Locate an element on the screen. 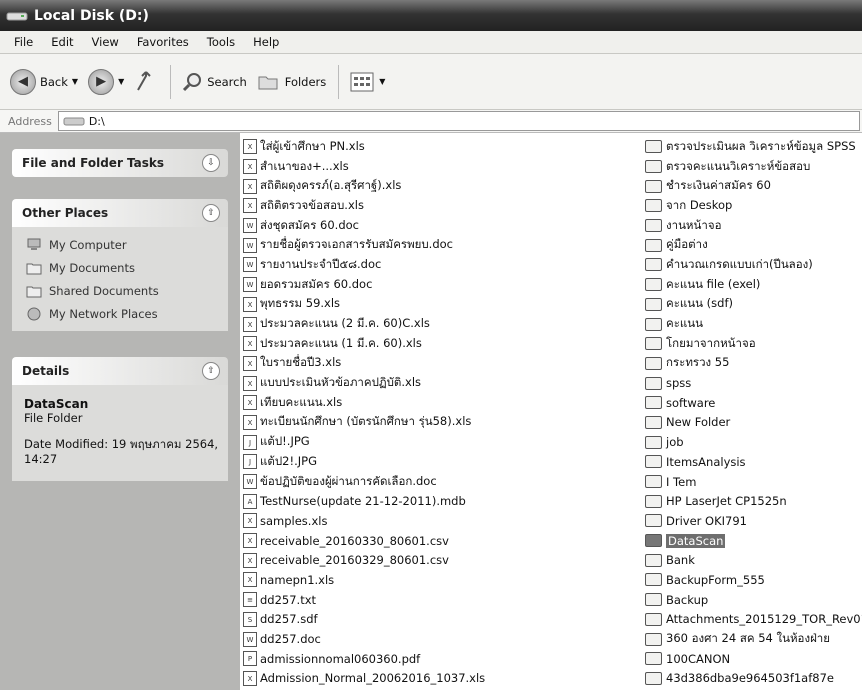 This screenshot has width=862, height=690. file-item: X ใส่ผู้เข้าศึกษา PN.xls is located at coordinates (364, 147).